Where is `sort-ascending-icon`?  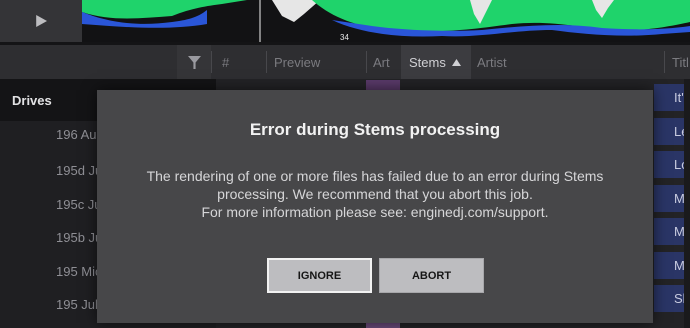
sort-ascending-icon is located at coordinates (456, 62).